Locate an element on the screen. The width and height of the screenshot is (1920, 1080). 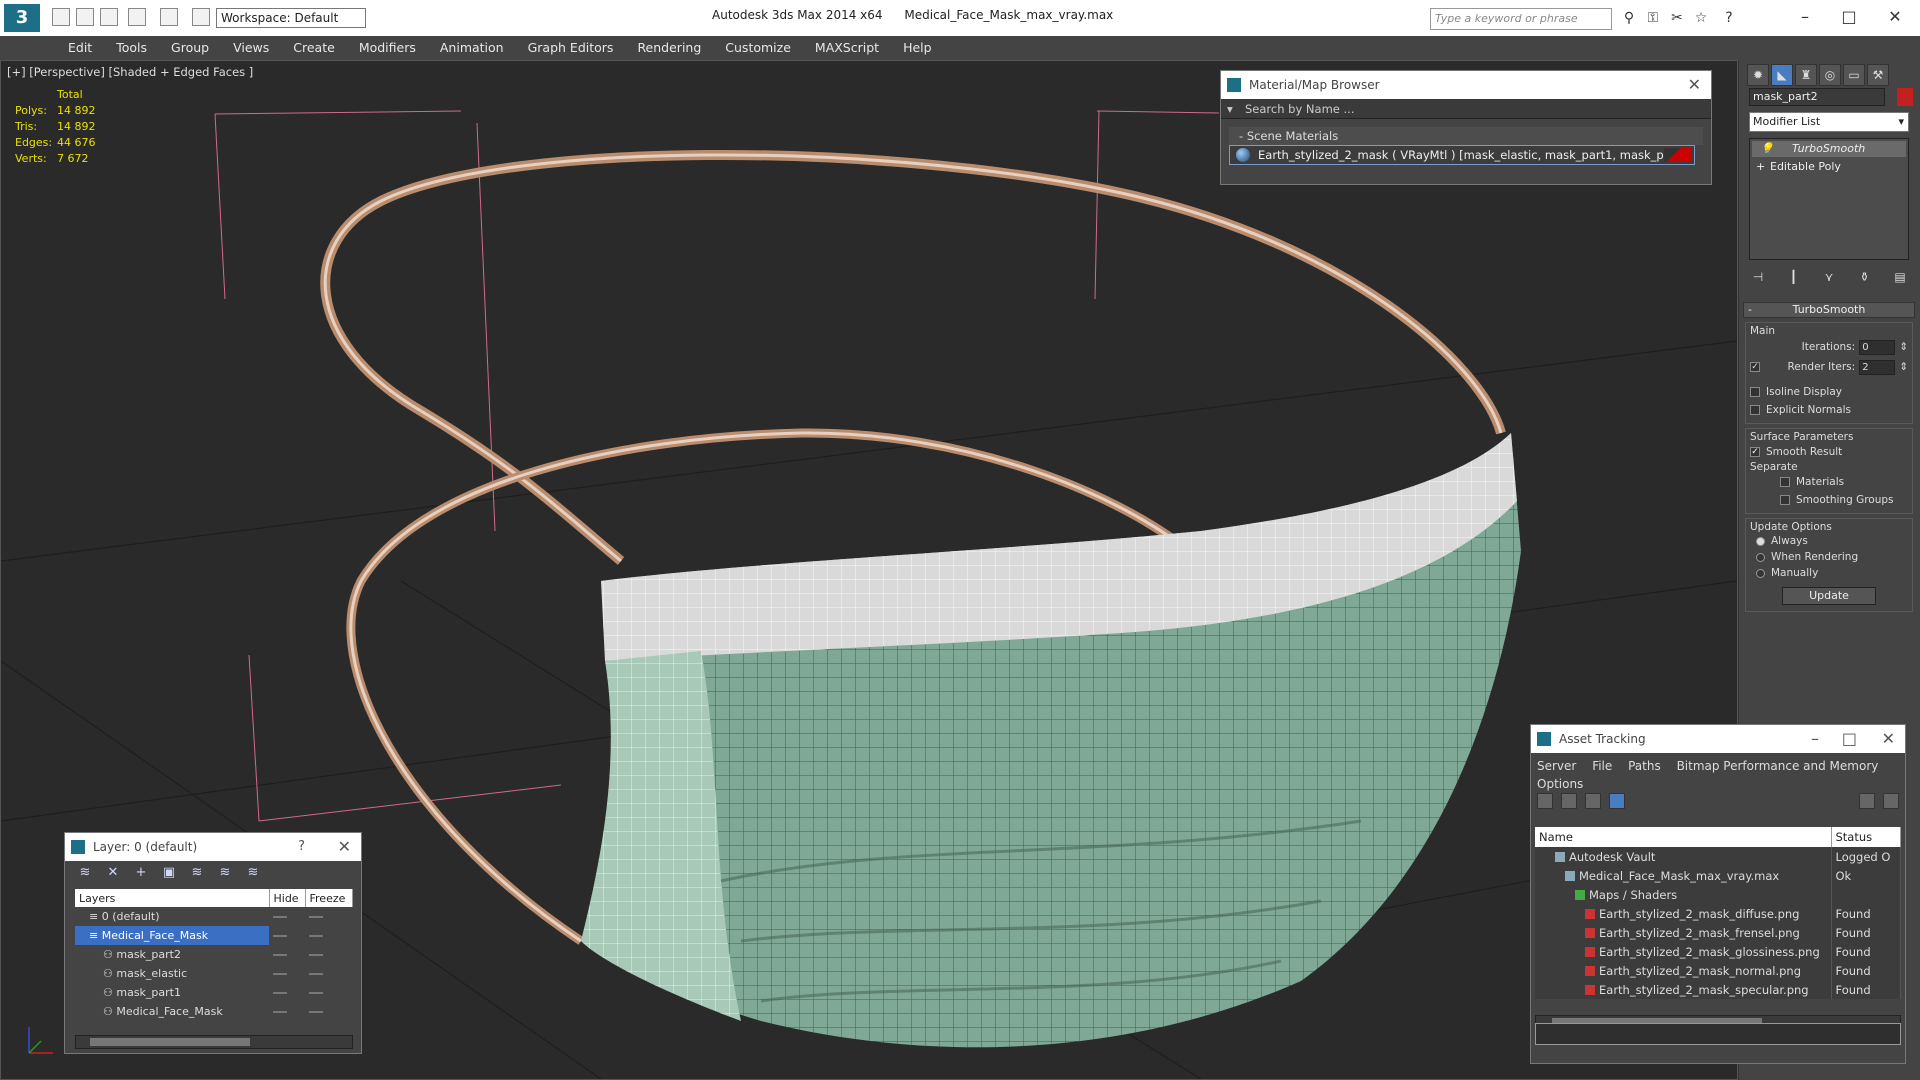
modifier-list-dropdown: Modifier List ▾ is located at coordinates (1829, 122).